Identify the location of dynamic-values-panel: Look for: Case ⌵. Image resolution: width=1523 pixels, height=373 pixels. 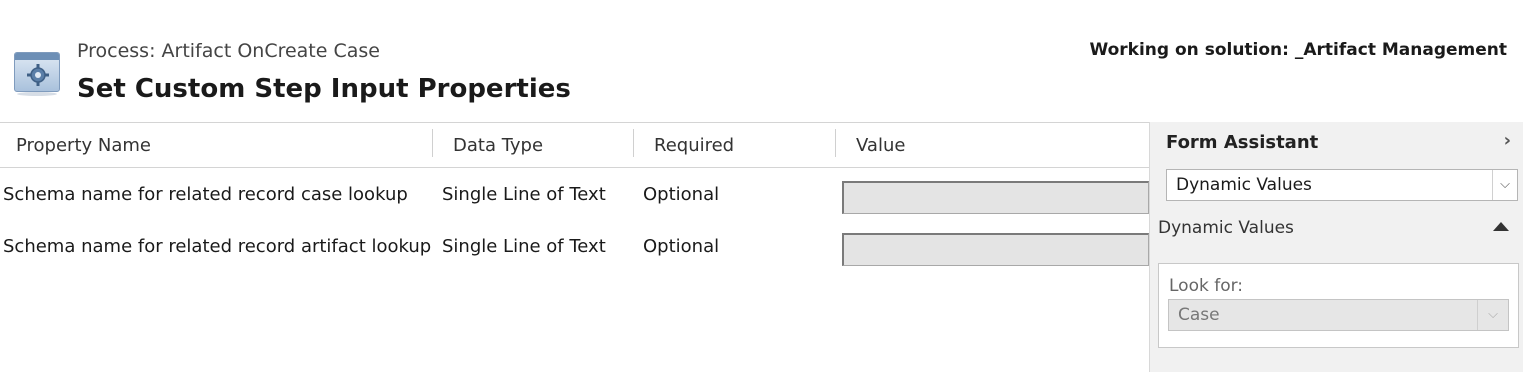
(1338, 305).